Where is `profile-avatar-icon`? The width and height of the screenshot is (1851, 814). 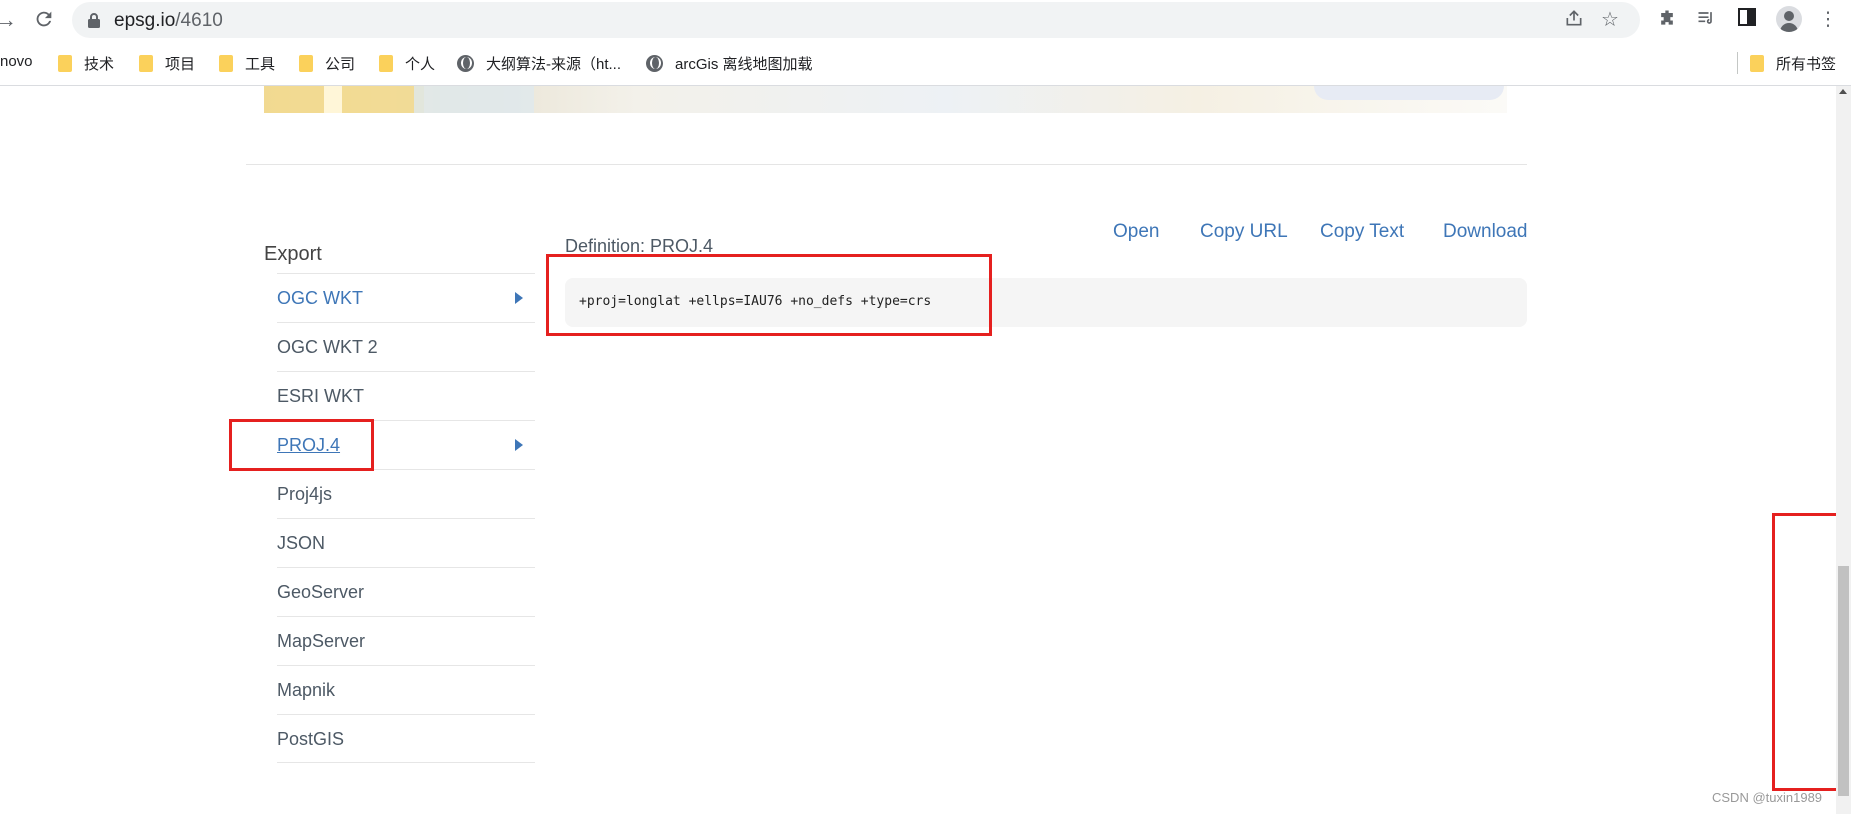
profile-avatar-icon is located at coordinates (1789, 19).